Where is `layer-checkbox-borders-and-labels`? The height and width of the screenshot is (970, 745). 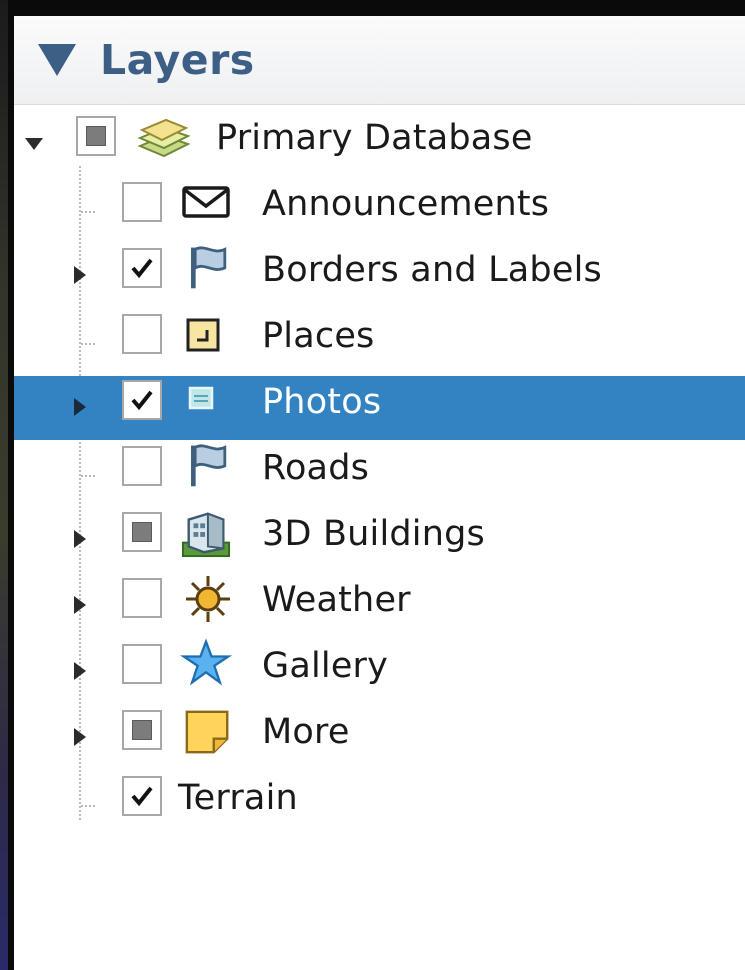
layer-checkbox-borders-and-labels is located at coordinates (142, 268).